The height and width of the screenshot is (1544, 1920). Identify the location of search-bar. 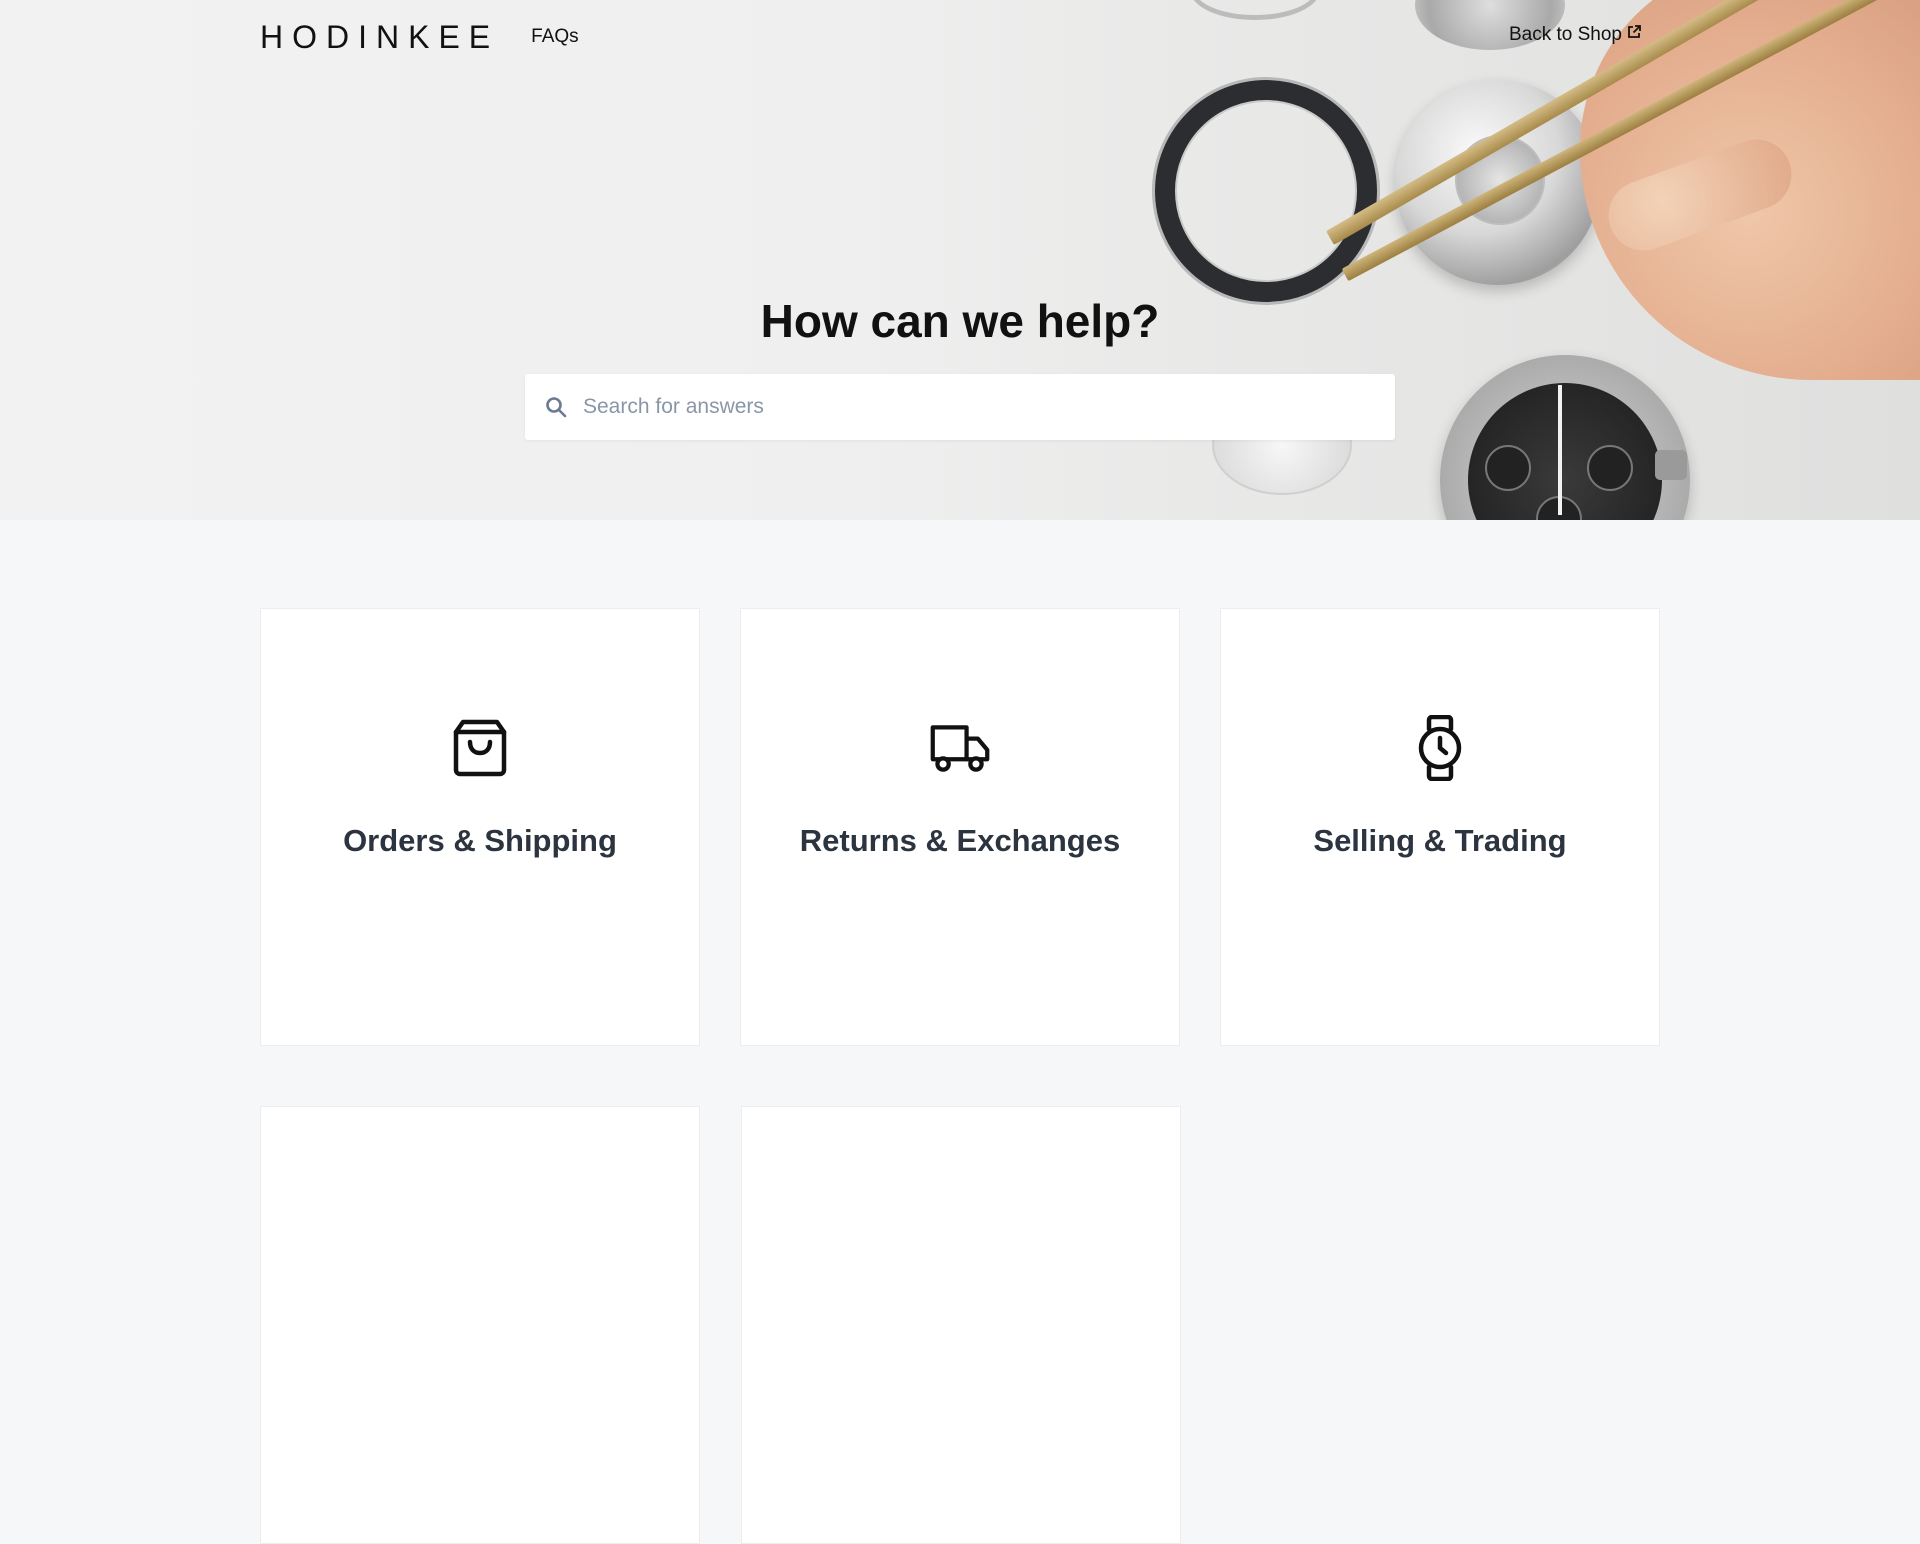
(960, 407).